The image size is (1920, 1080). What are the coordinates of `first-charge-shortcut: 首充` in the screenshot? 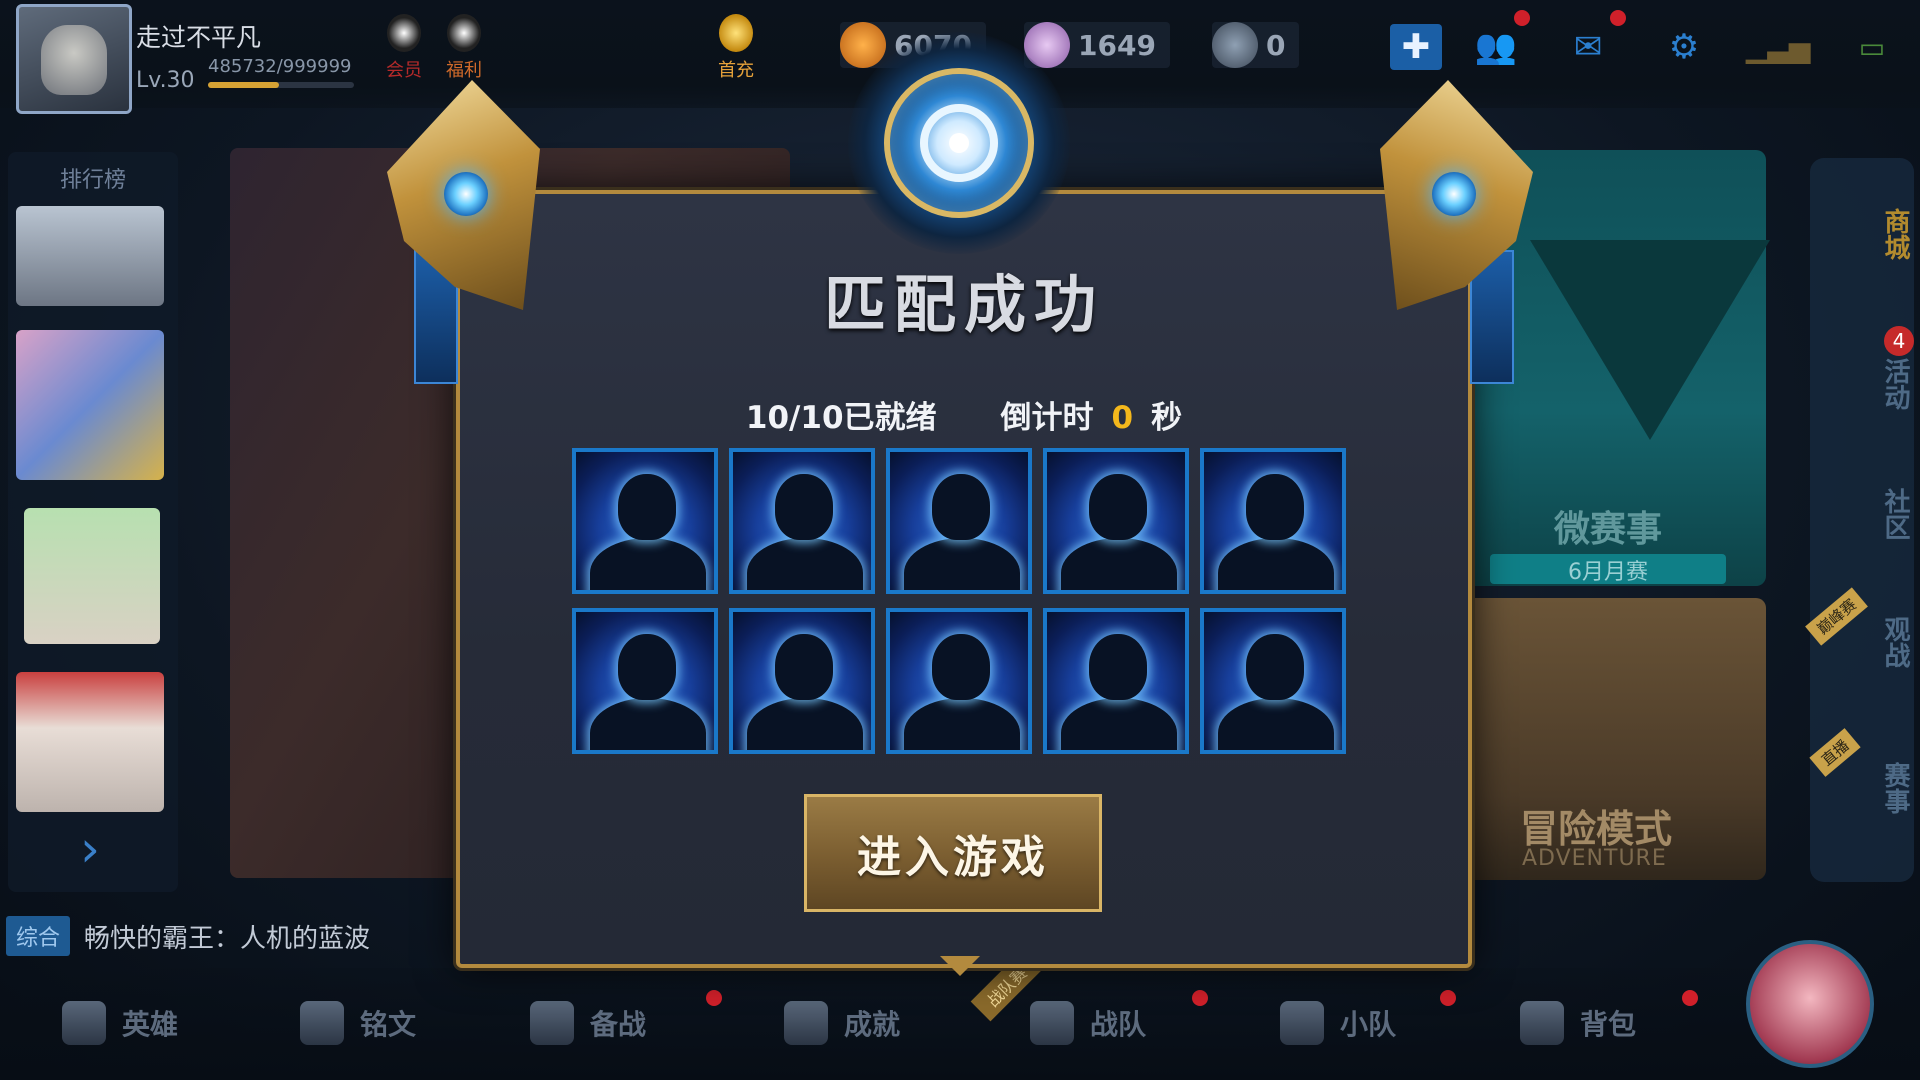 It's located at (736, 48).